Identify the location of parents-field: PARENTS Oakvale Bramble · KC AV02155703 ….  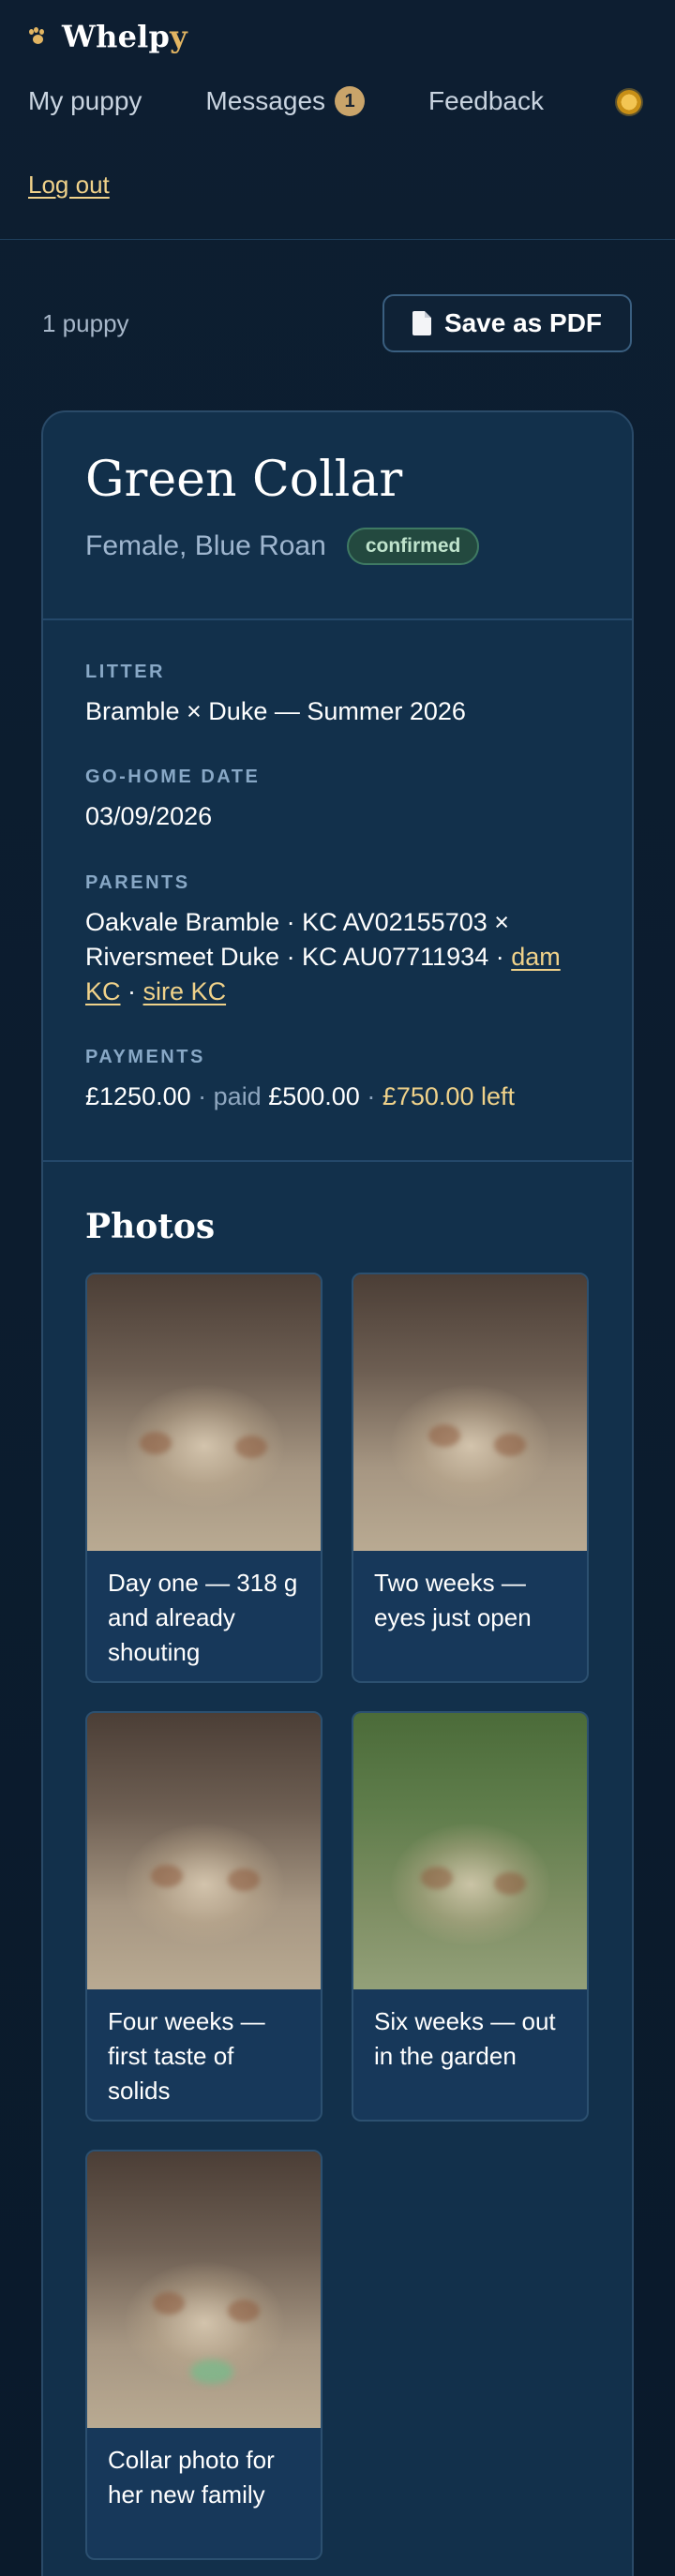
(337, 941).